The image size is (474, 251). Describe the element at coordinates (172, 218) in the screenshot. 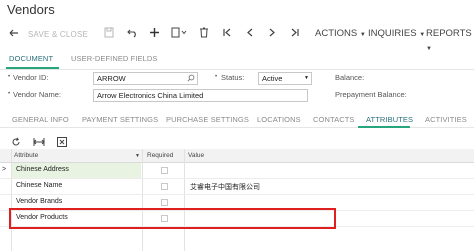

I see `highlight-box` at that location.